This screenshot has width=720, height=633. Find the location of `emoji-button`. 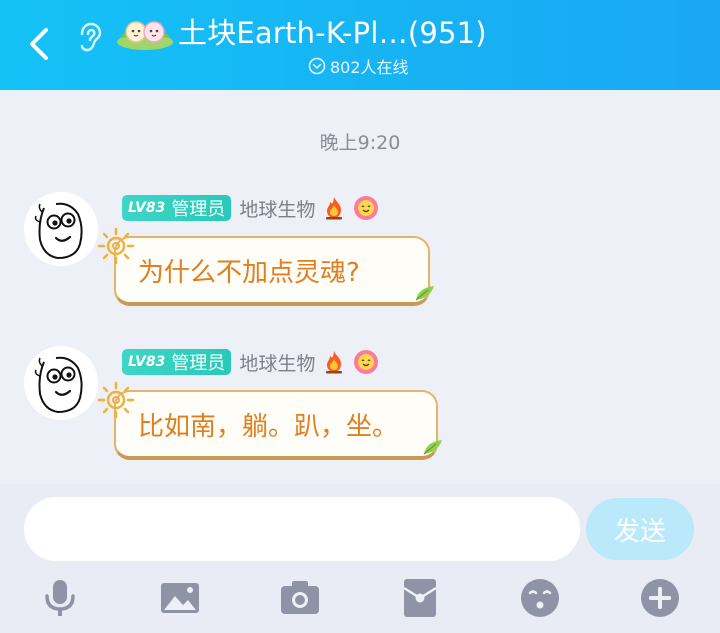

emoji-button is located at coordinates (540, 598).